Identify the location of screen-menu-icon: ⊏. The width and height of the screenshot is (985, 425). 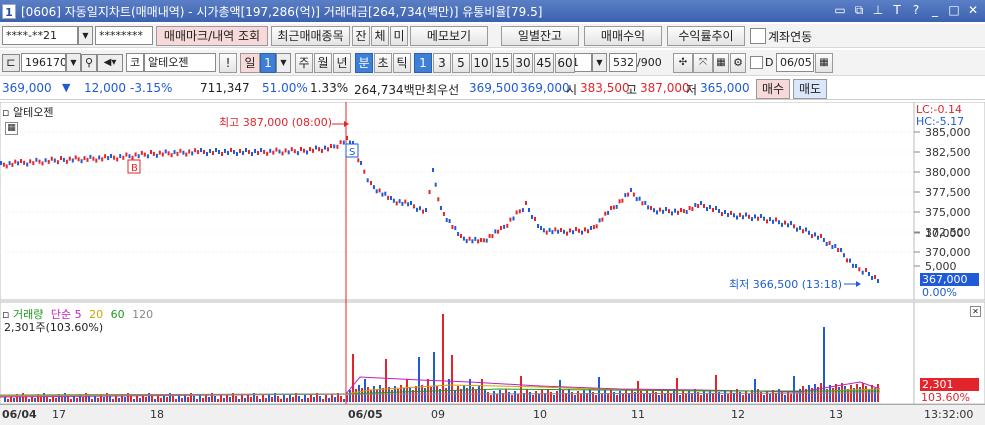
(11, 63).